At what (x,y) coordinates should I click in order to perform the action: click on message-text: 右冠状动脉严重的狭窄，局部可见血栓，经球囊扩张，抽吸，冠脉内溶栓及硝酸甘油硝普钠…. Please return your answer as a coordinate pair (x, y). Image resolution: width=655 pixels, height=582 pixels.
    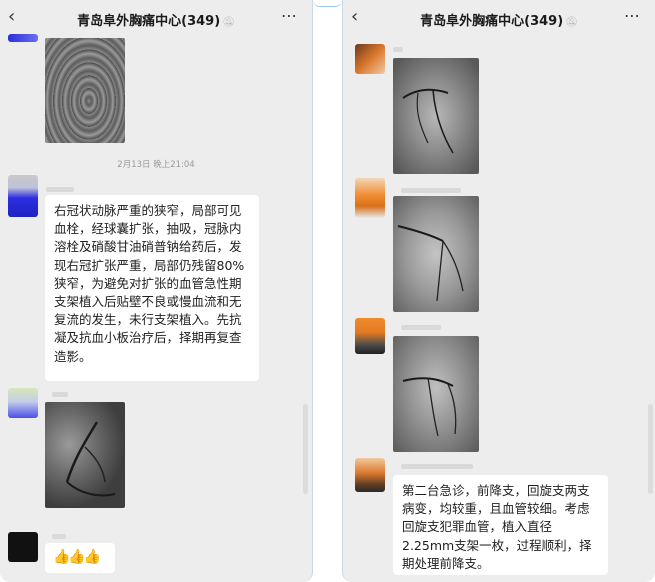
    Looking at the image, I should click on (149, 283).